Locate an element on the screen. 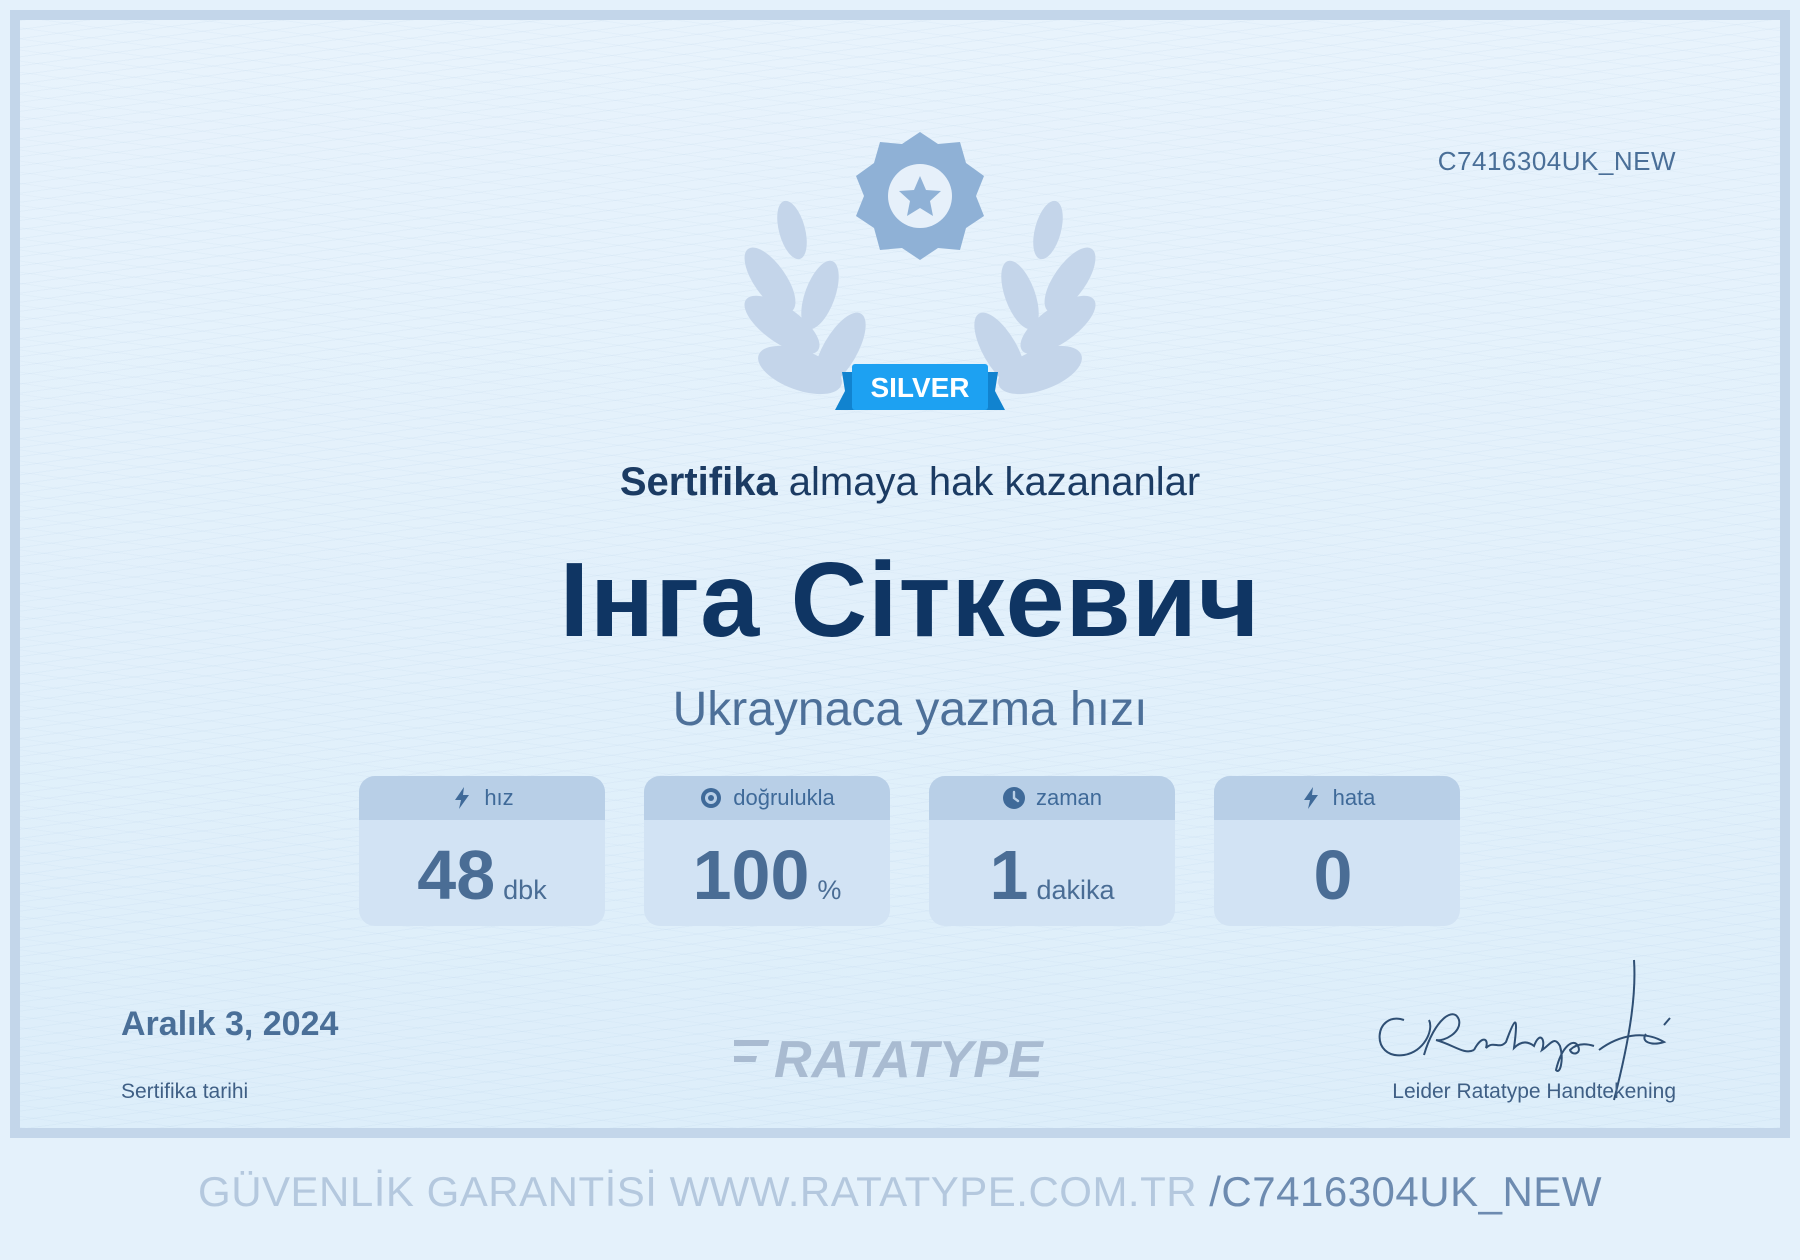 The width and height of the screenshot is (1800, 1260). date-label: Sertifika tarihi is located at coordinates (185, 1091).